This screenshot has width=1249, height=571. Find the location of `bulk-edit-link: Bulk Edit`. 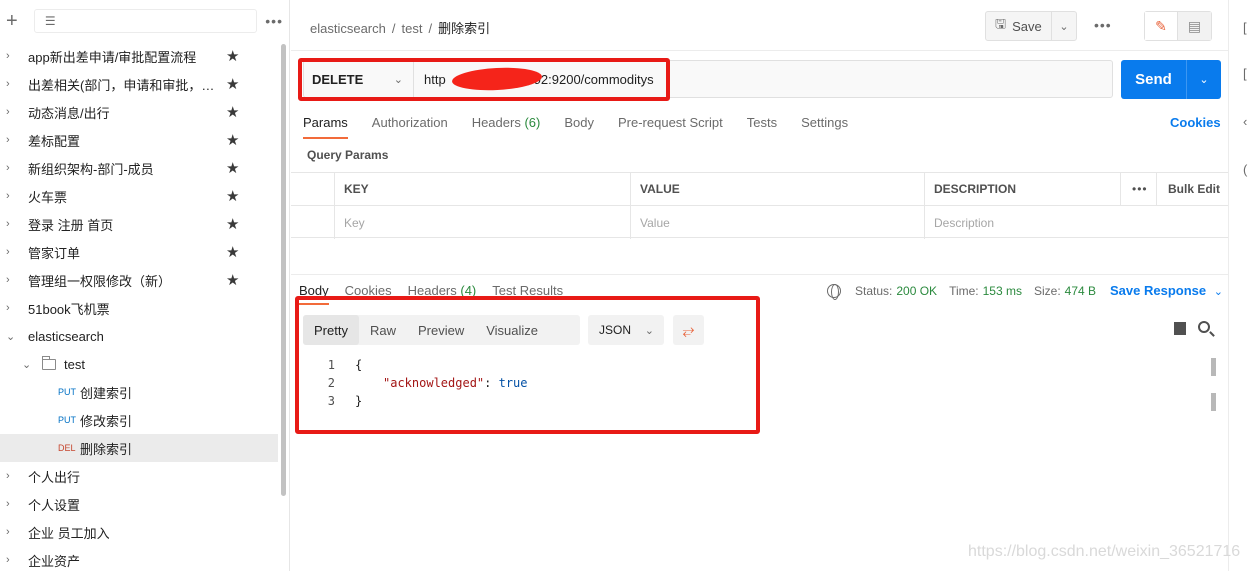

bulk-edit-link: Bulk Edit is located at coordinates (1194, 189).